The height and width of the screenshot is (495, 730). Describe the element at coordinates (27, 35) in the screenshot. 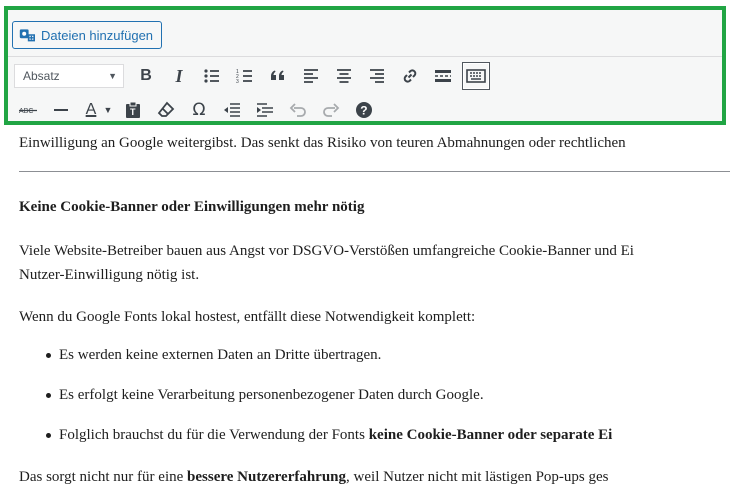

I see `add-media-icon` at that location.